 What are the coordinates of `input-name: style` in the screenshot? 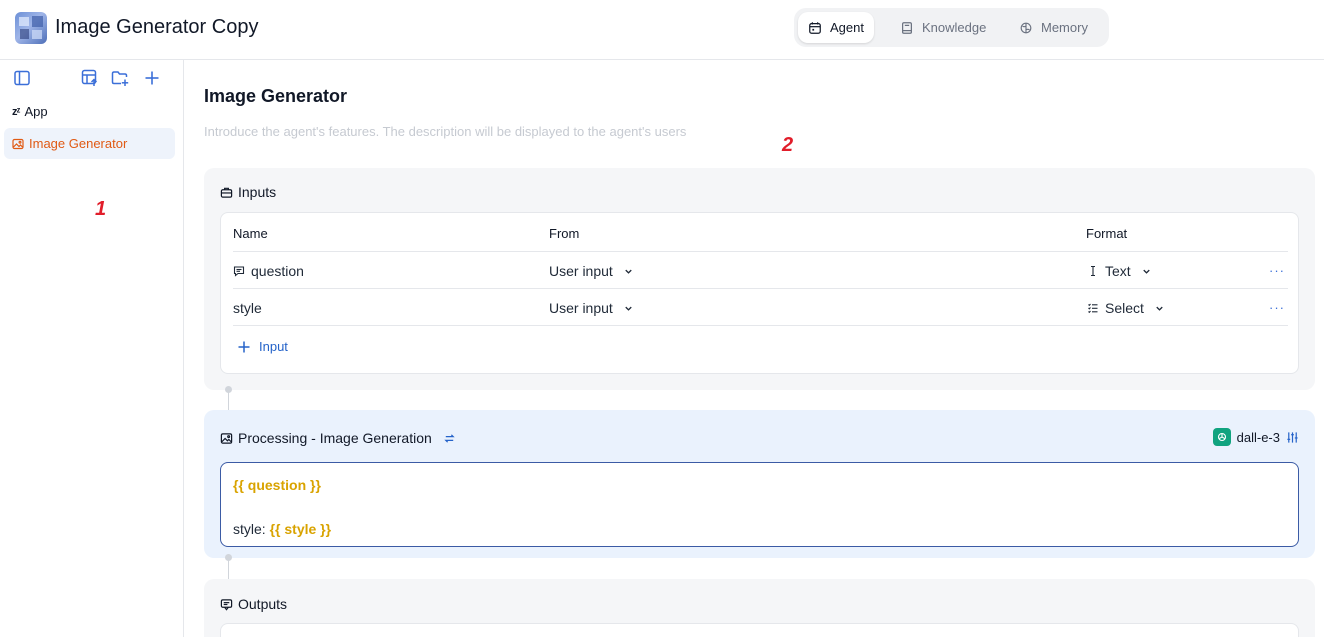 It's located at (247, 308).